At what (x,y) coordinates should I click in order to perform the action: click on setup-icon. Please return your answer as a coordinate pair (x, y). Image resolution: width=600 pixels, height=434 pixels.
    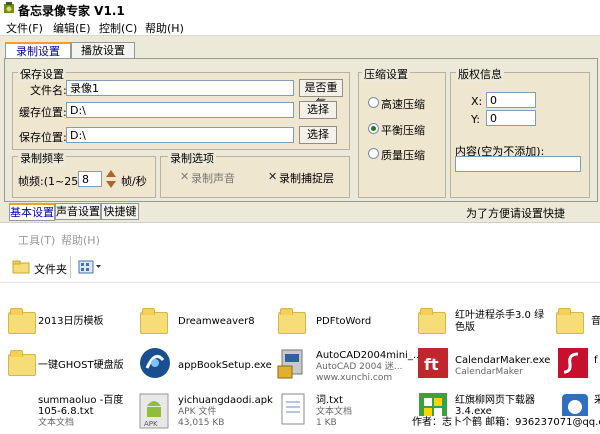
    Looking at the image, I should click on (155, 363).